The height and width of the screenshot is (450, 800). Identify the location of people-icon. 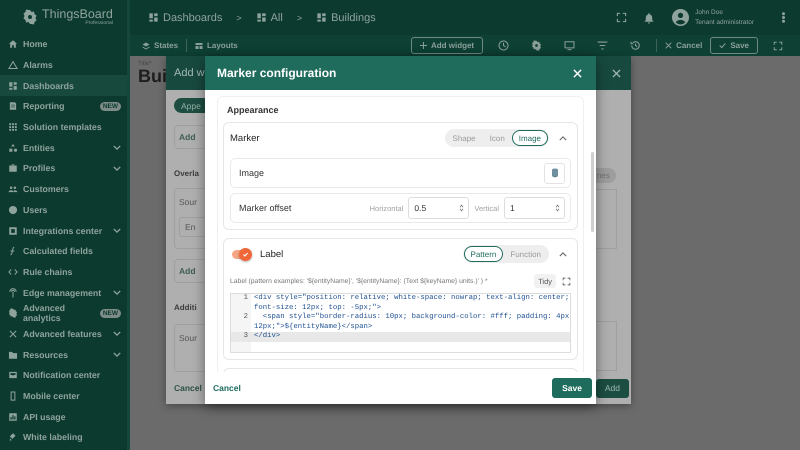
(13, 189).